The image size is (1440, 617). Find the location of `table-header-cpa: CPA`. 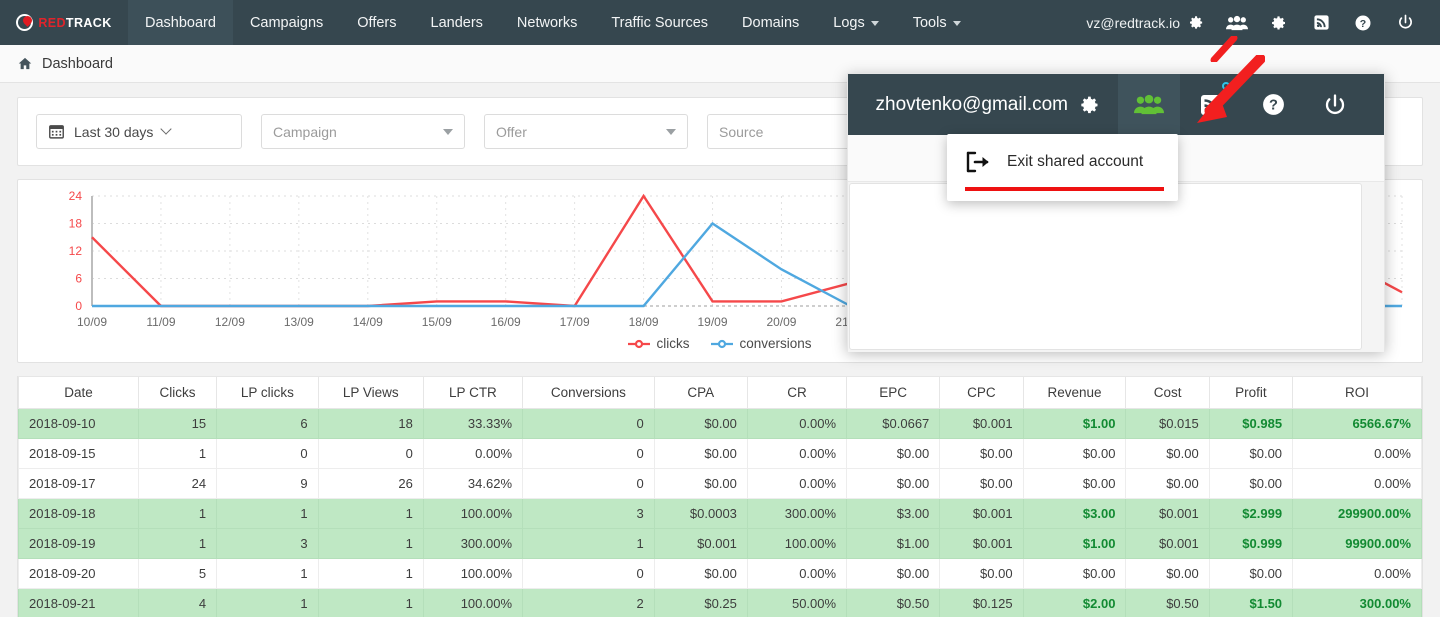

table-header-cpa: CPA is located at coordinates (700, 392).